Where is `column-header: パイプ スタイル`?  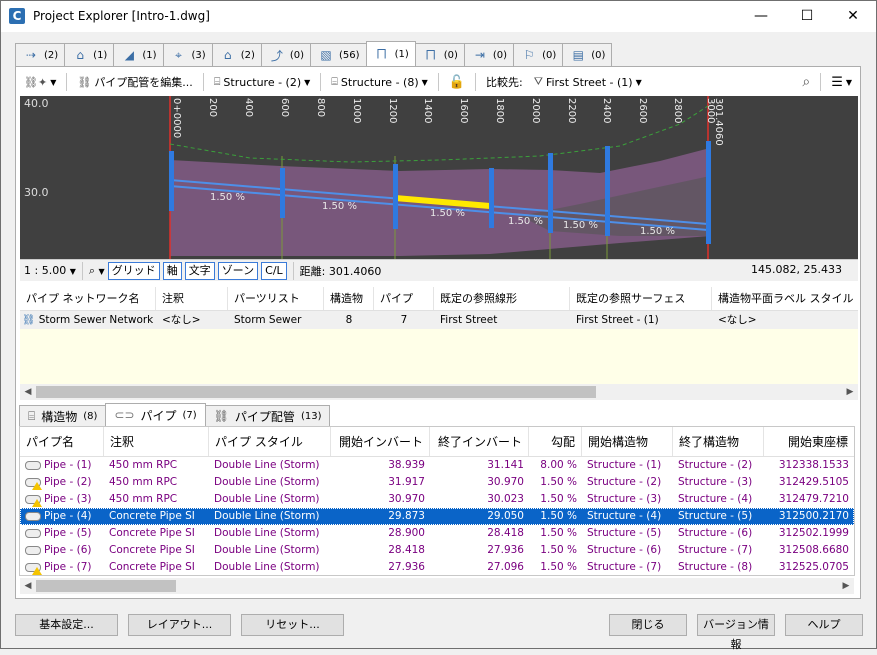
column-header: パイプ スタイル is located at coordinates (270, 441).